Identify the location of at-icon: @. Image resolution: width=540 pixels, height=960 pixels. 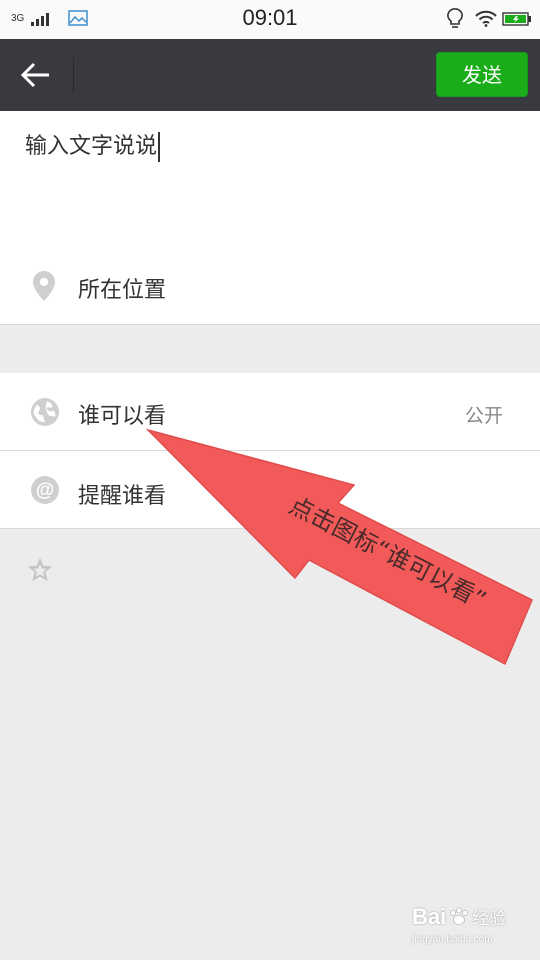
(45, 492).